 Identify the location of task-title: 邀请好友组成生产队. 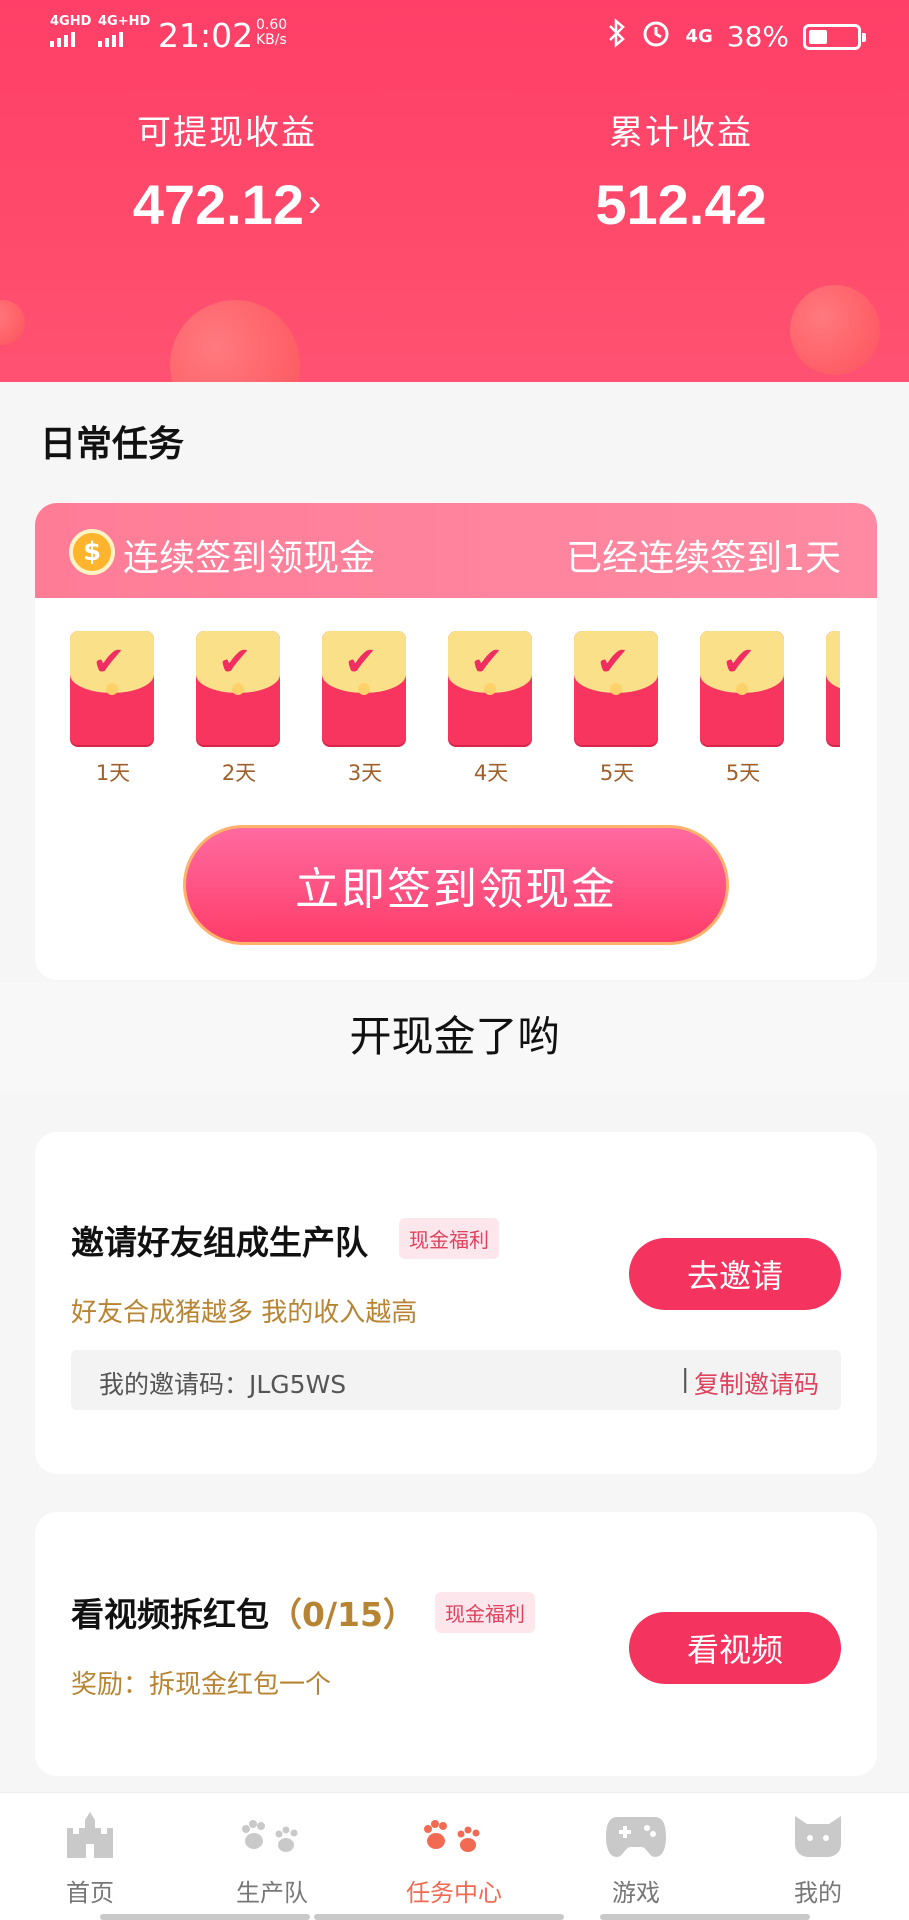
(219, 1242).